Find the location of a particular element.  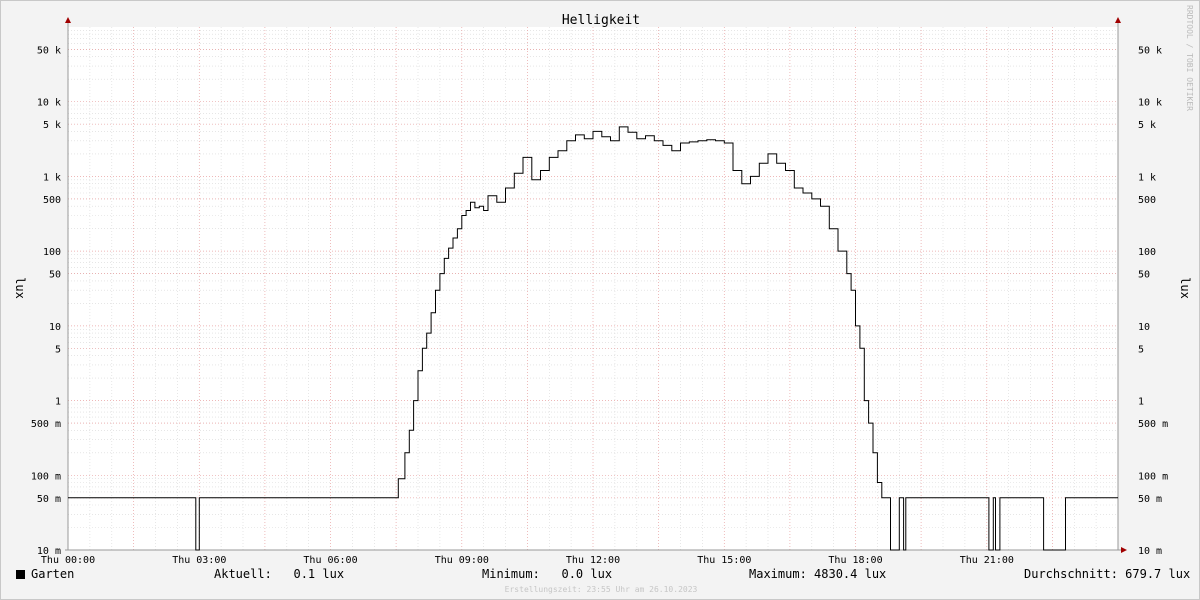

y-tick-label-left: 10 is located at coordinates (55, 327).